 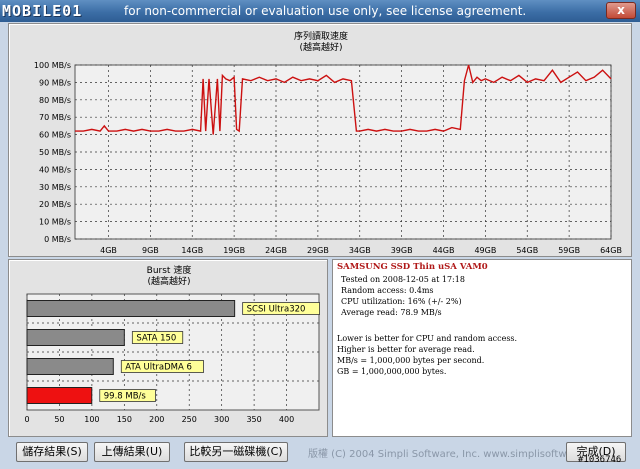 I want to click on burst-bar-label: SCSI Ultra320, so click(x=276, y=310).